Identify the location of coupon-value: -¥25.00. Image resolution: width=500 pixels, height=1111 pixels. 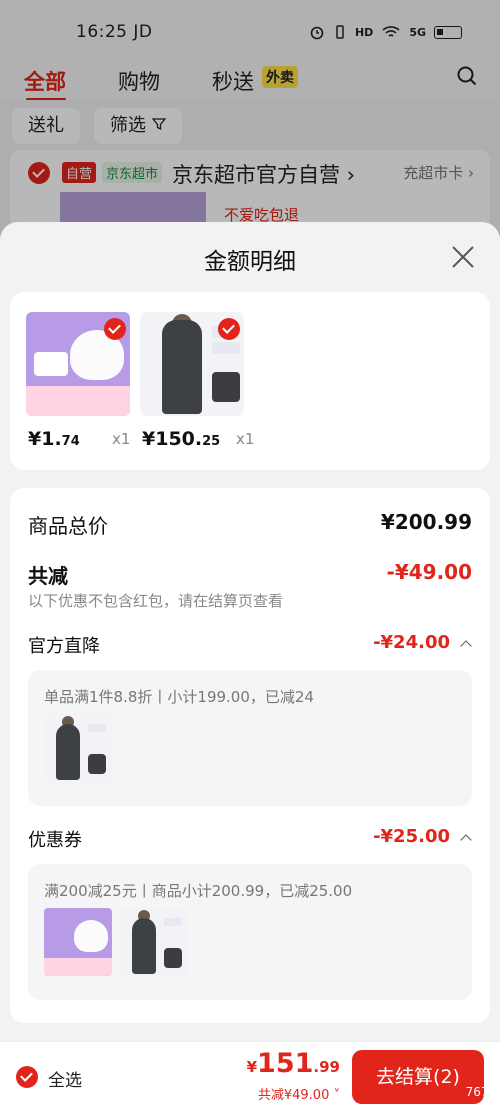
(411, 836).